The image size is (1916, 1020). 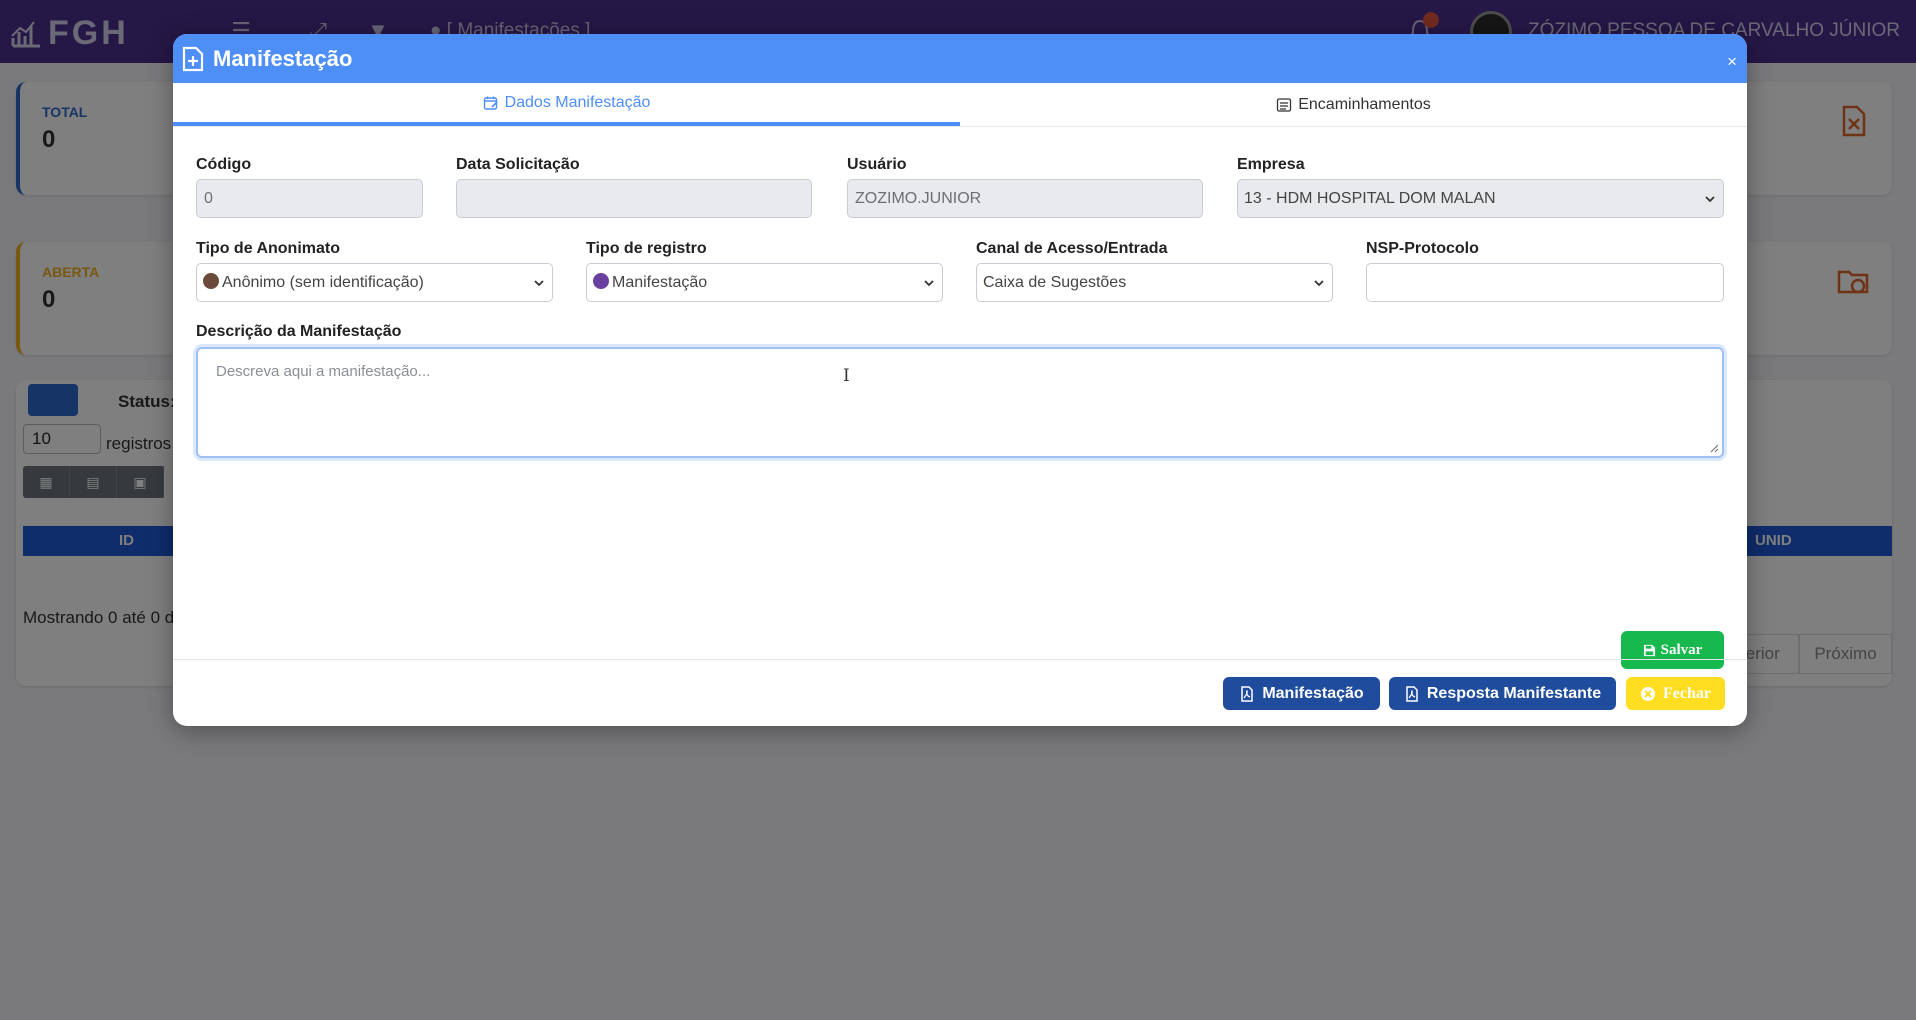 I want to click on canal-acesso-select: Caixa de Sugestões, so click(x=1154, y=282).